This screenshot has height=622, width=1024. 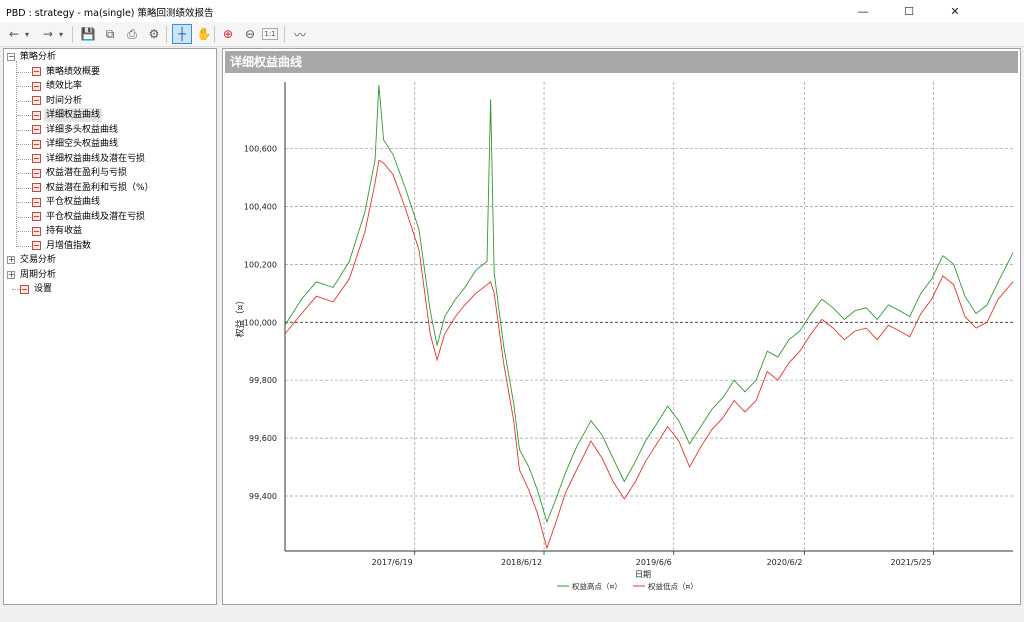 I want to click on pan-icon: ✋, so click(x=204, y=34).